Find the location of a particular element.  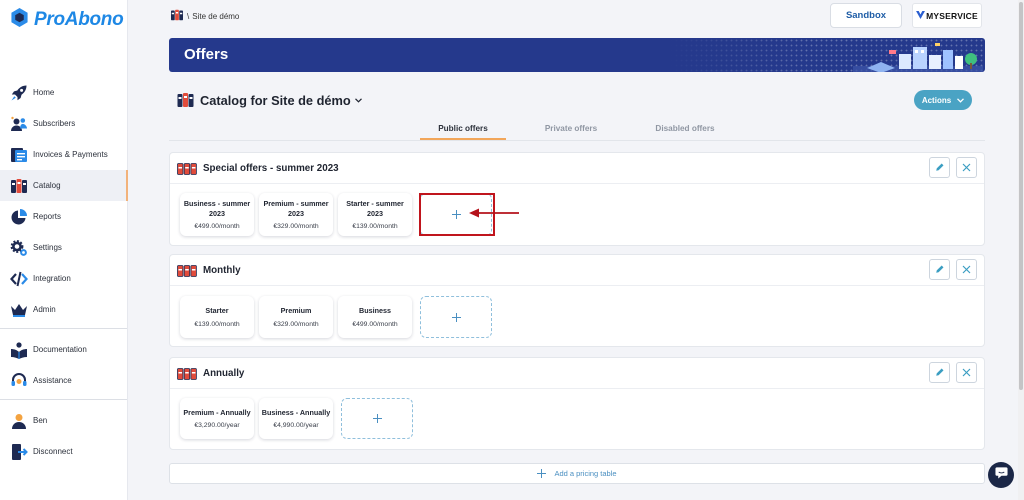

catalog-title: Catalog for Site de démo is located at coordinates (275, 100).